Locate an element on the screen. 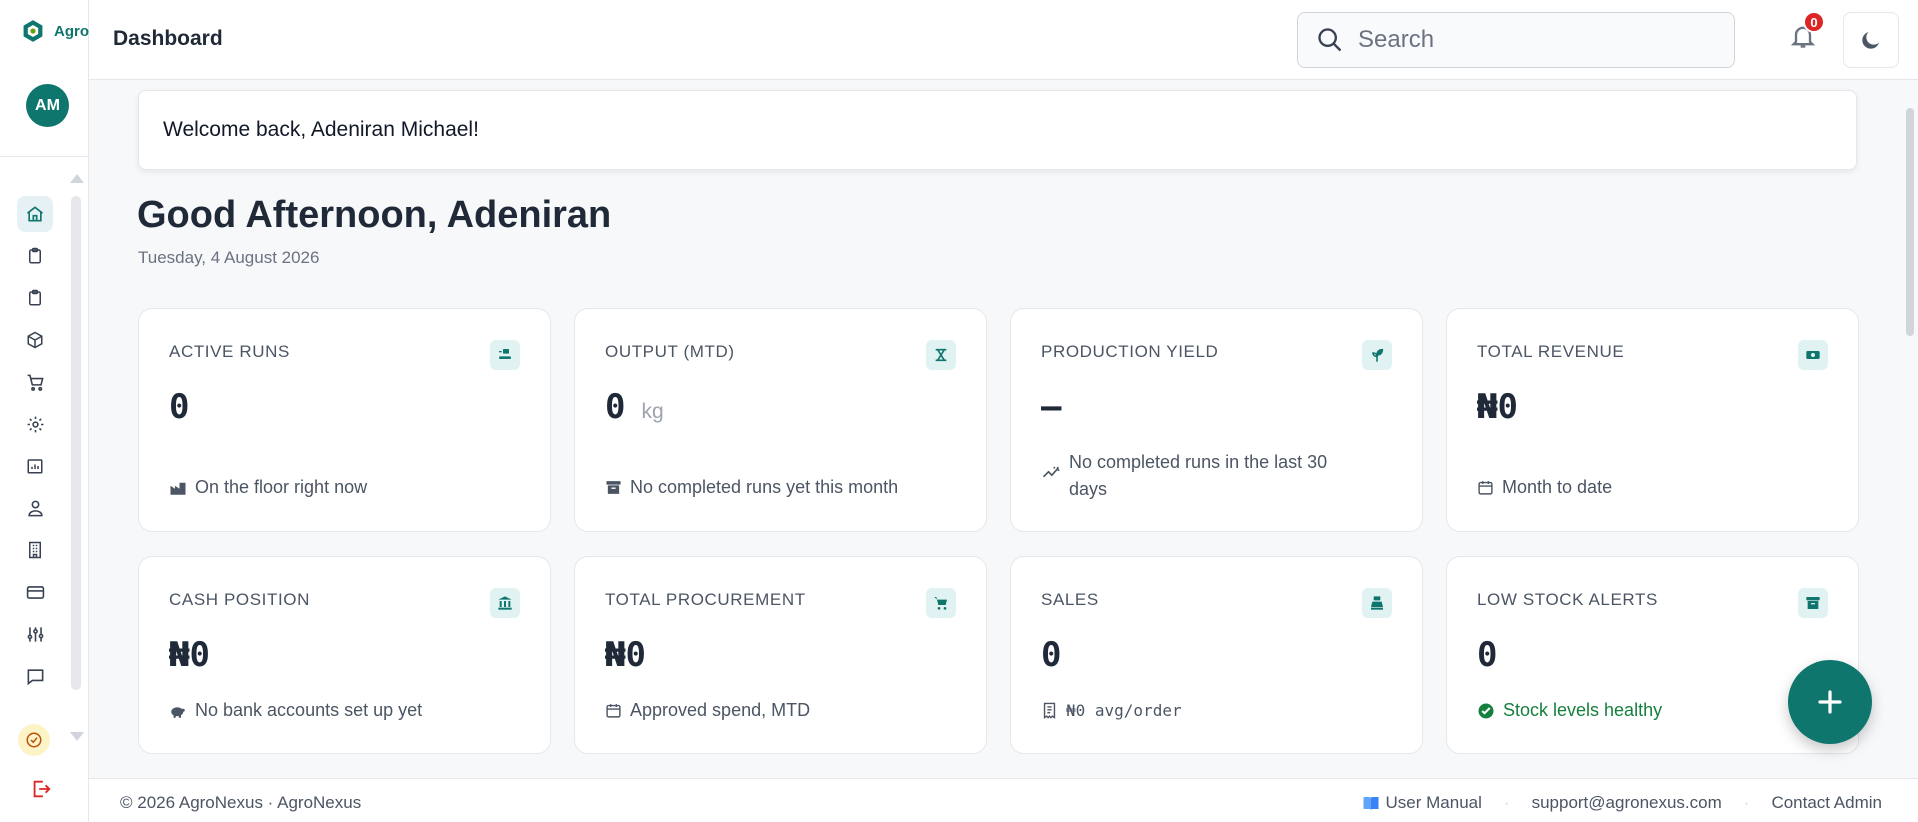 The image size is (1918, 822). footer-copyright: © 2026 AgroNexus · AgroNexus is located at coordinates (241, 802).